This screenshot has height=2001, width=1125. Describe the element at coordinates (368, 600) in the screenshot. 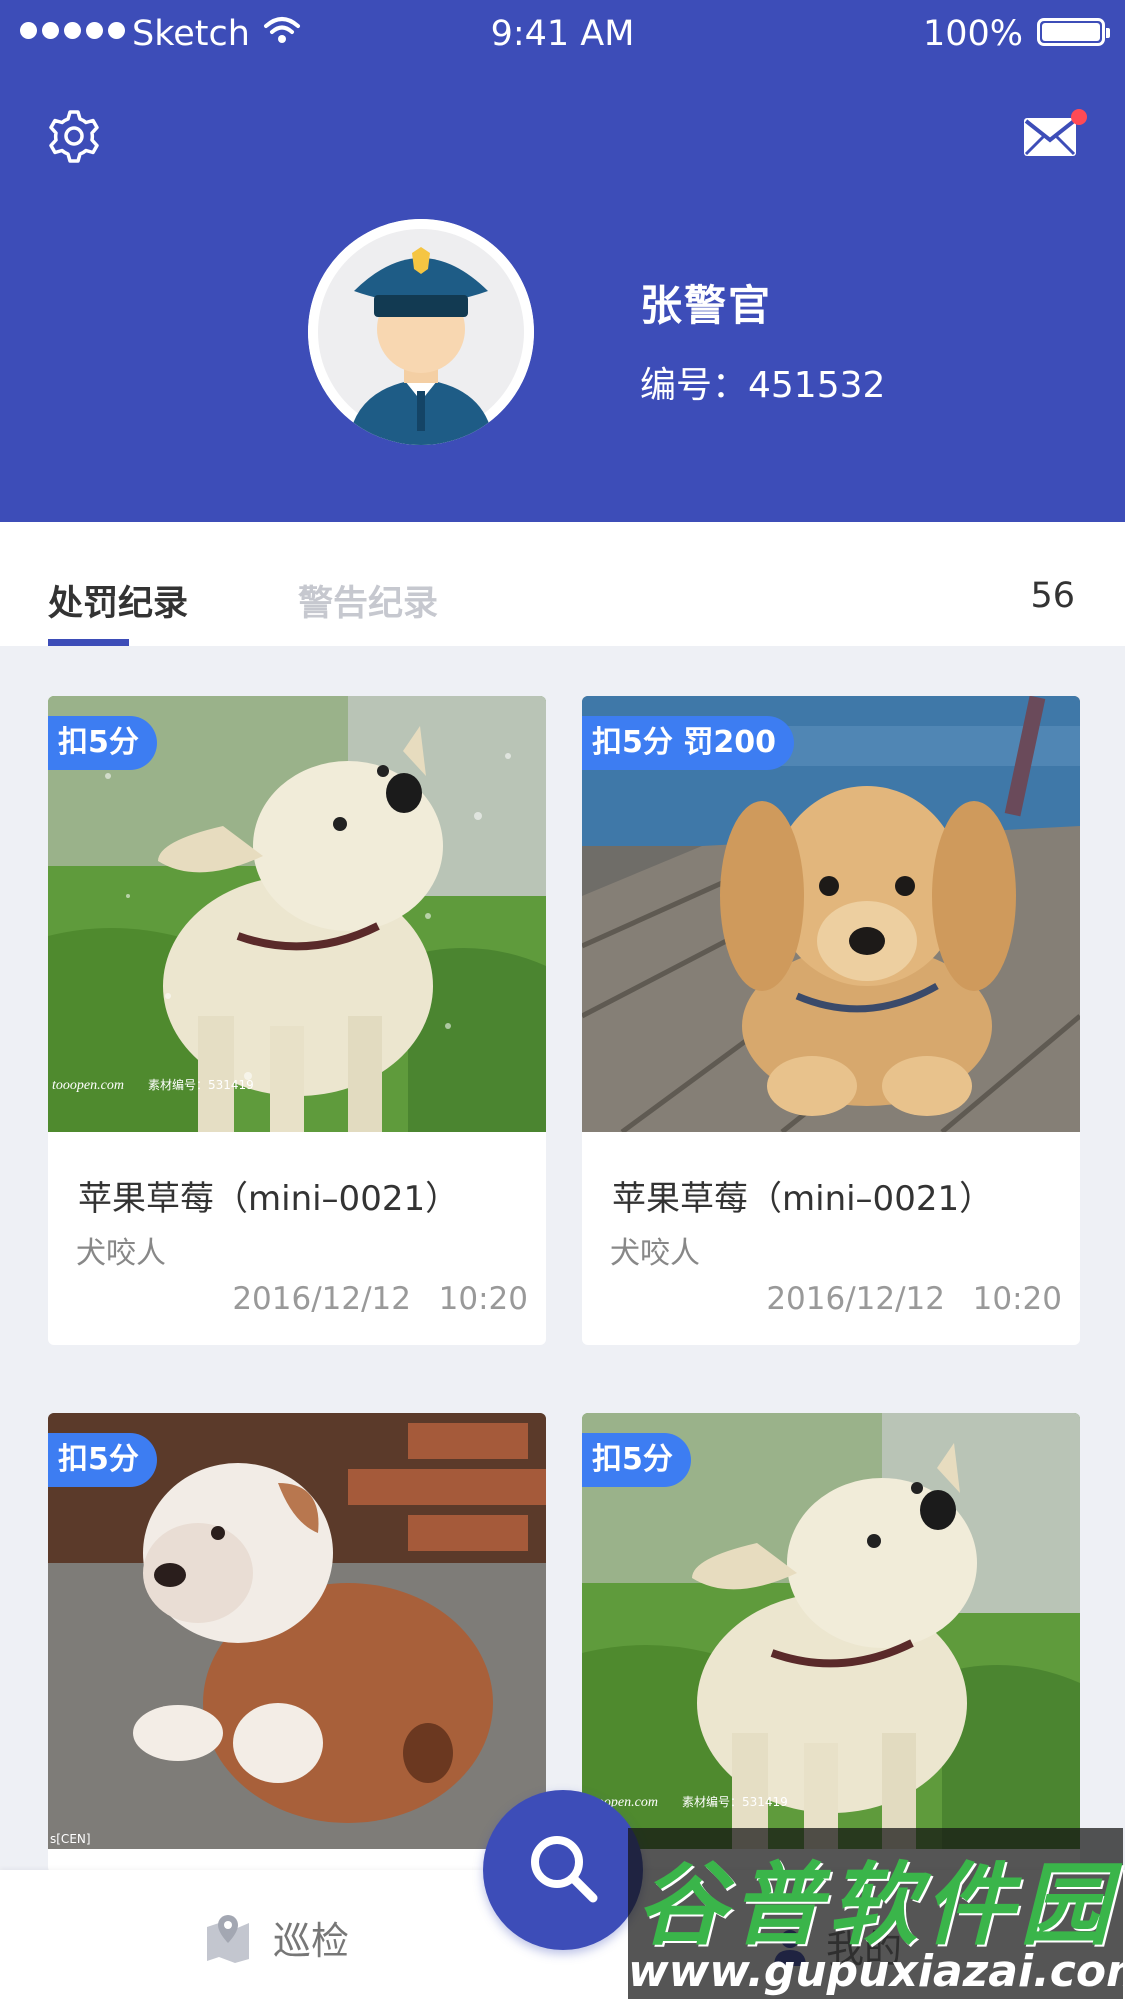

I see `tab-warning-records: 警告纪录` at that location.